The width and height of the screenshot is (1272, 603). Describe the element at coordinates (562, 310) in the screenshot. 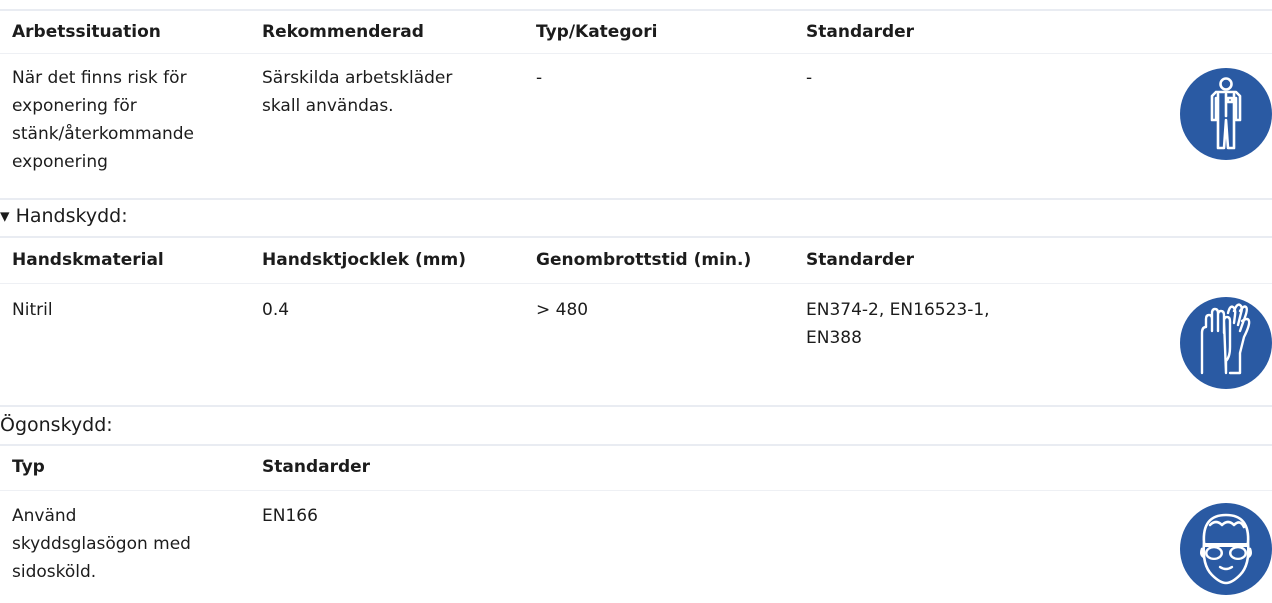

I see `cell-genombrottstid: > 480` at that location.